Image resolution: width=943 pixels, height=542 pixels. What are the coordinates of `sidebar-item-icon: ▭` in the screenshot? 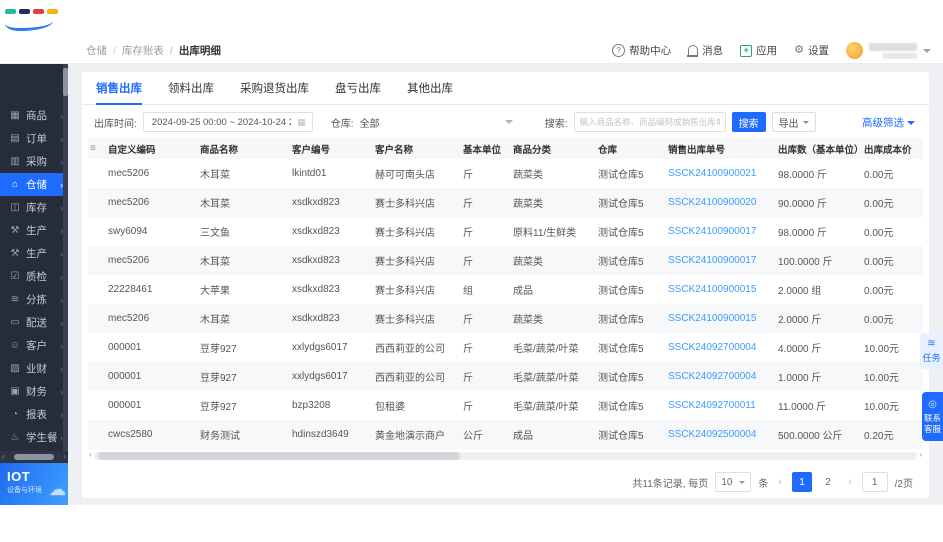 It's located at (15, 322).